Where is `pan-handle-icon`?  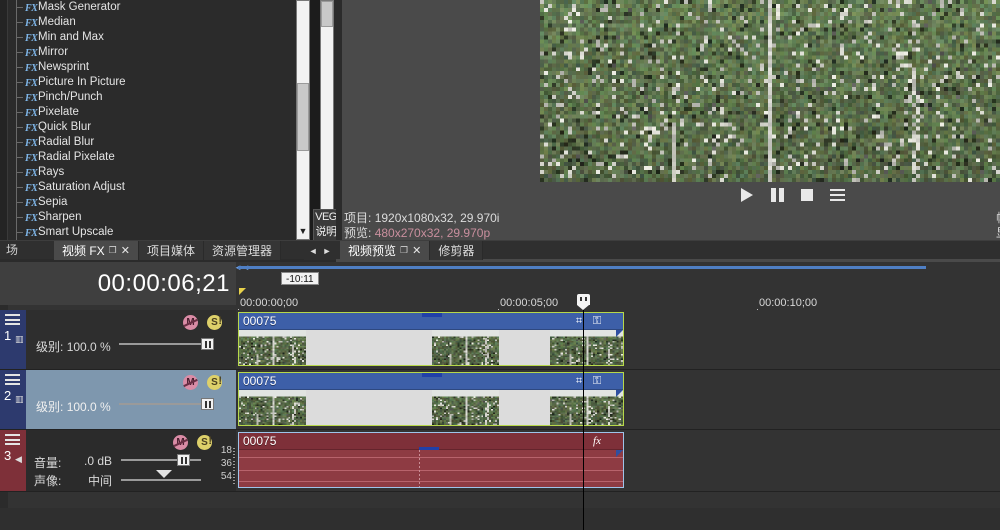 pan-handle-icon is located at coordinates (164, 474).